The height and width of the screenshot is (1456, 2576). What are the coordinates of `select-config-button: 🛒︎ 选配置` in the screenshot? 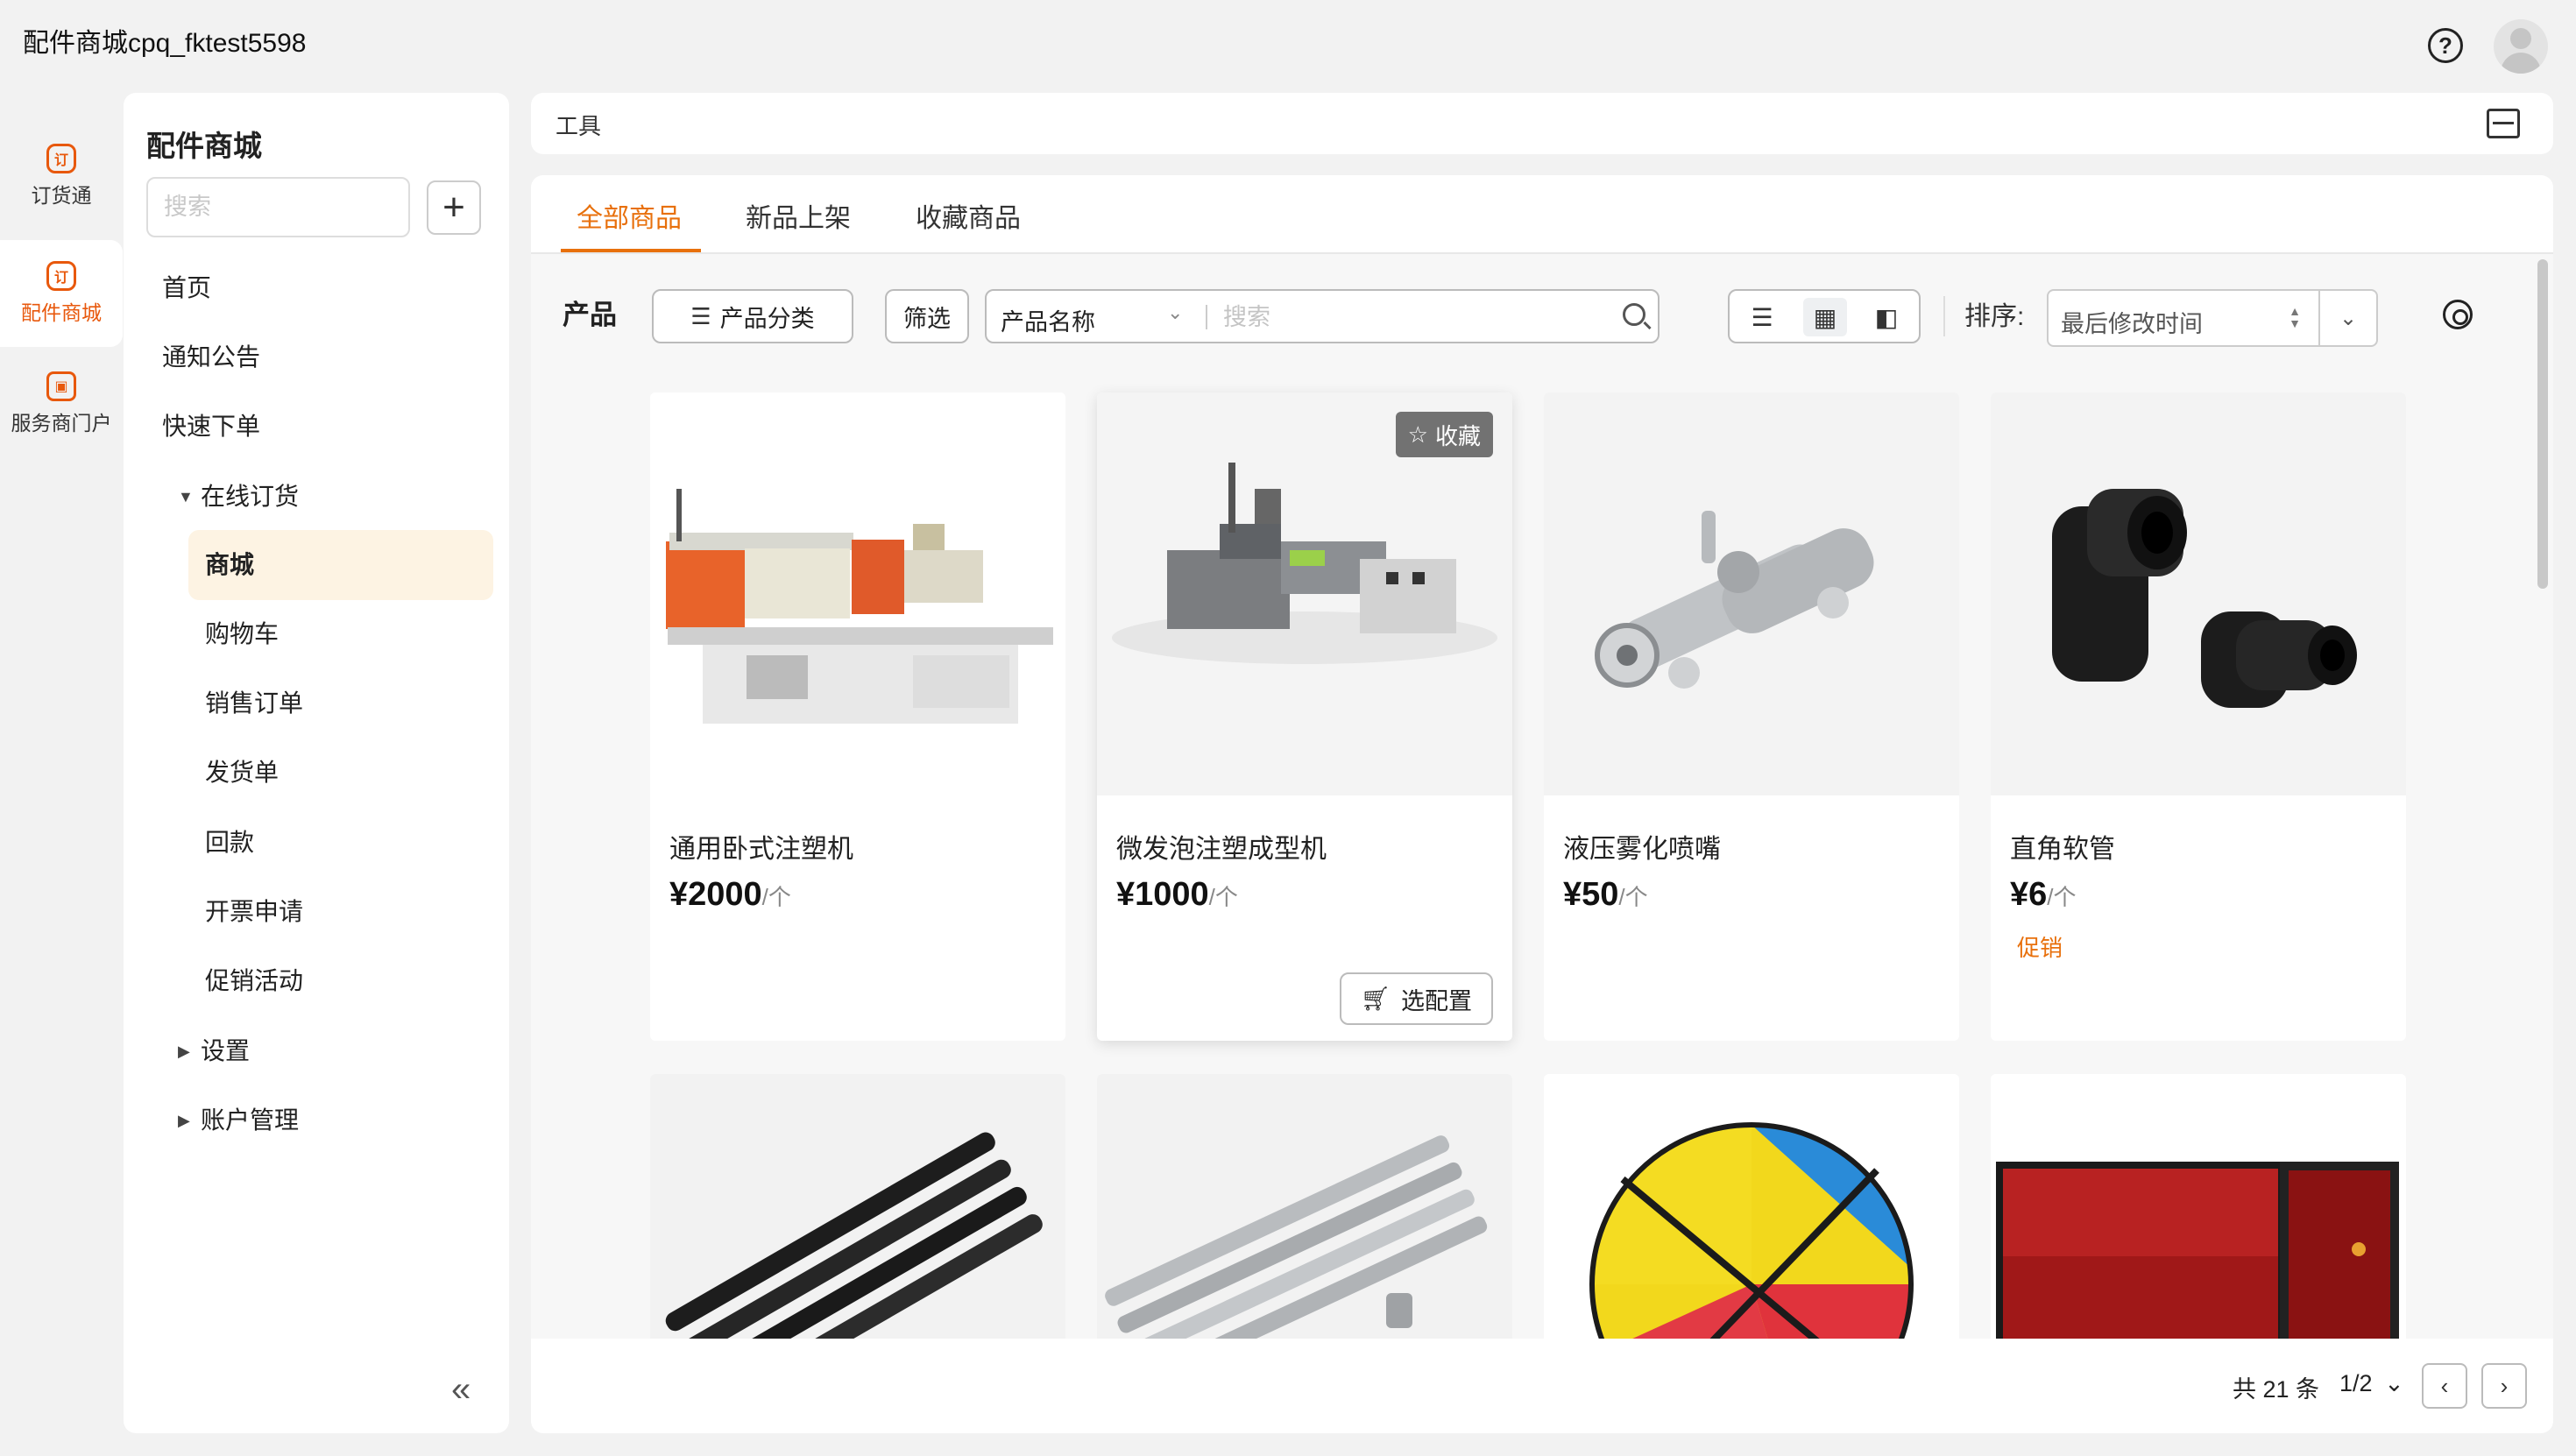 It's located at (1416, 998).